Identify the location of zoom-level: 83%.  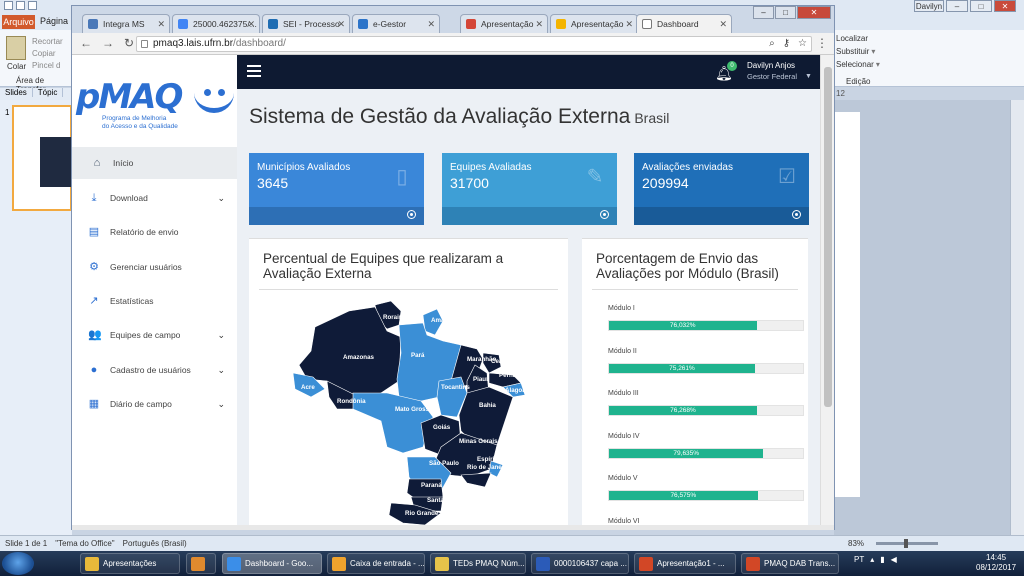
(856, 543).